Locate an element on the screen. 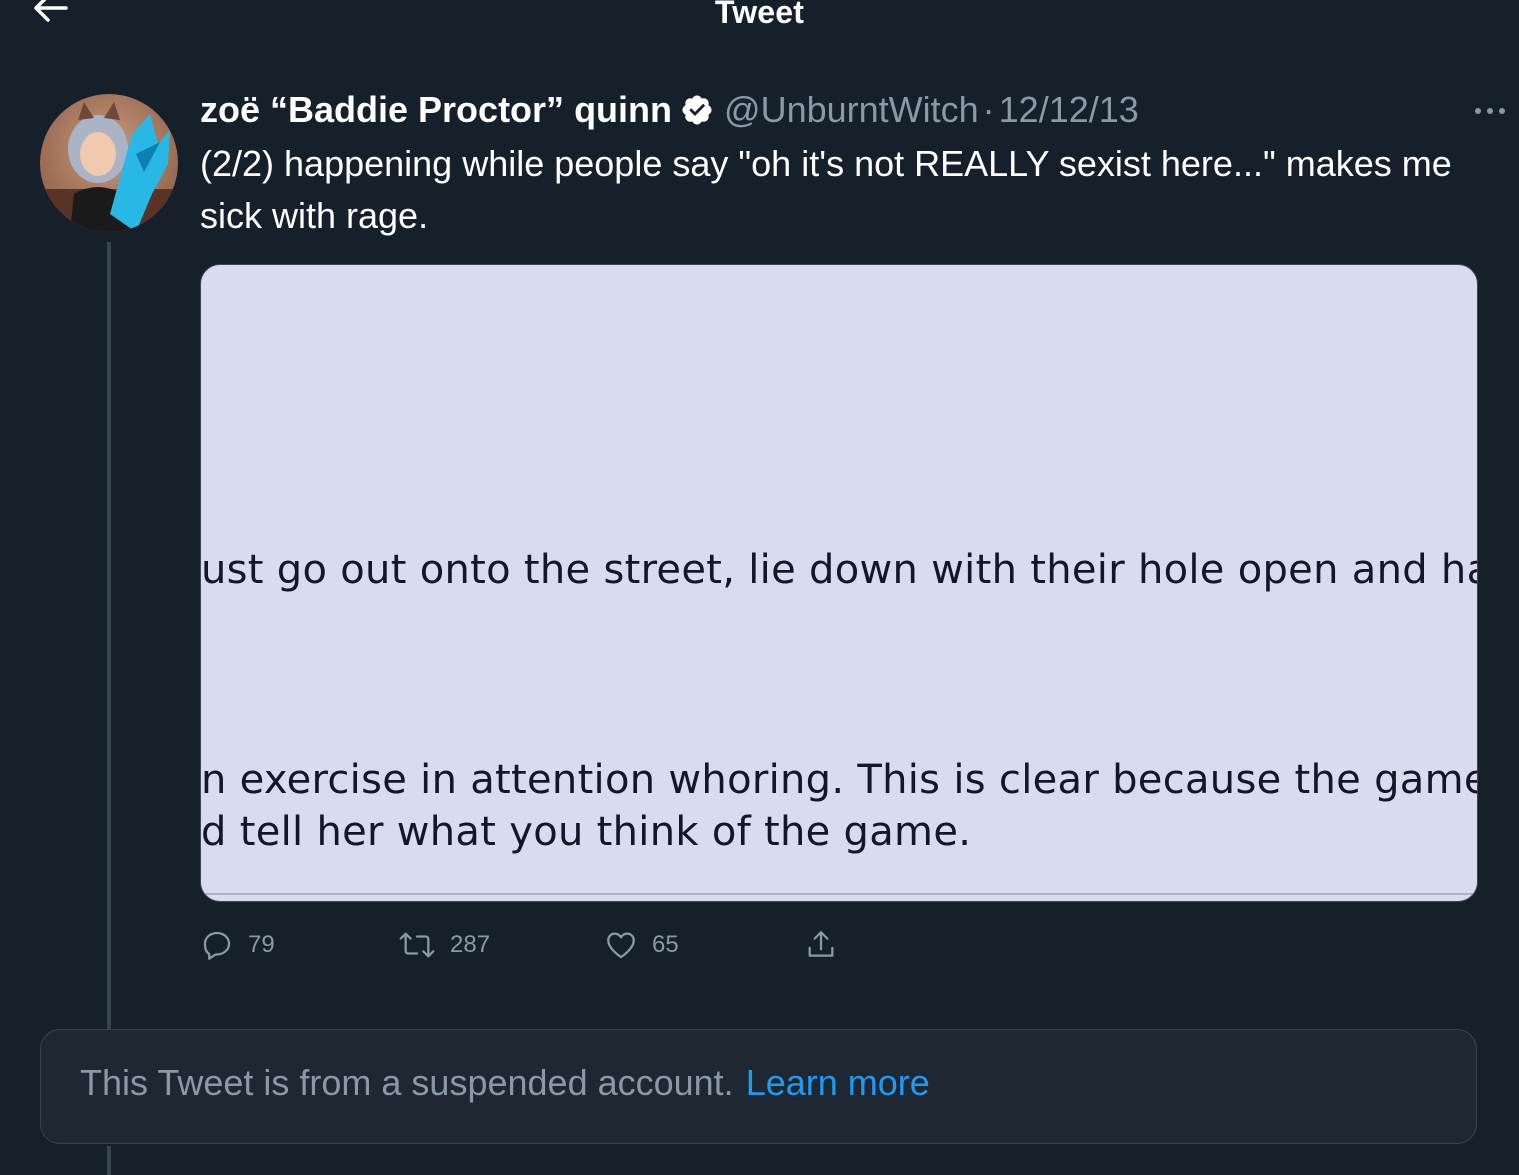 This screenshot has width=1519, height=1175. tweet-actions: 79 287 65 is located at coordinates (550, 945).